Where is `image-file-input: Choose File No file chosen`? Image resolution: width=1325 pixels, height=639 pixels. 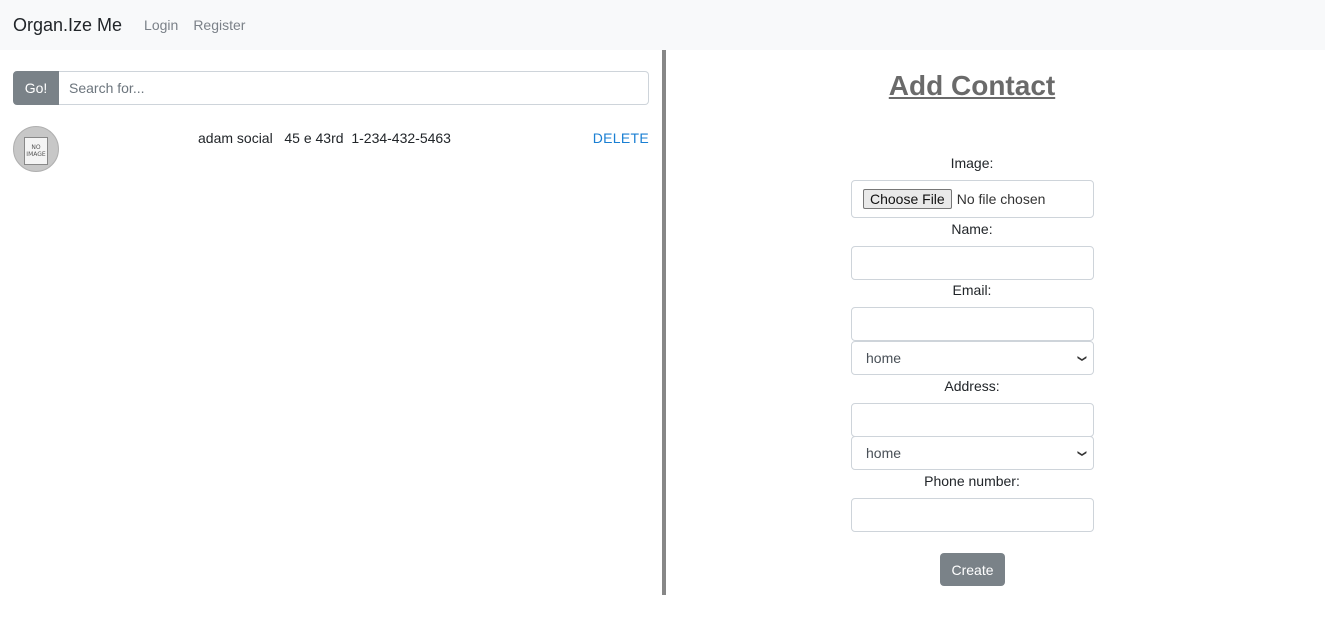
image-file-input: Choose File No file chosen is located at coordinates (972, 199).